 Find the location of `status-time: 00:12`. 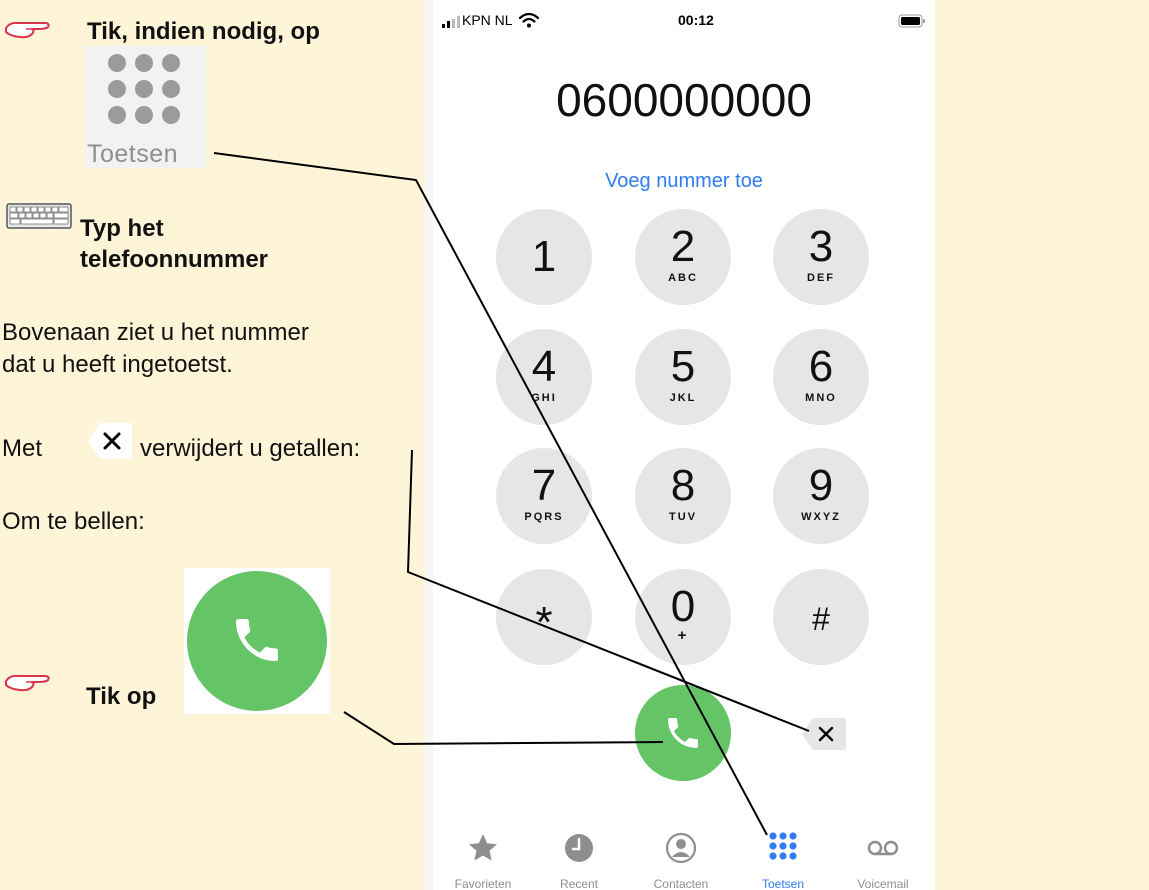

status-time: 00:12 is located at coordinates (696, 20).